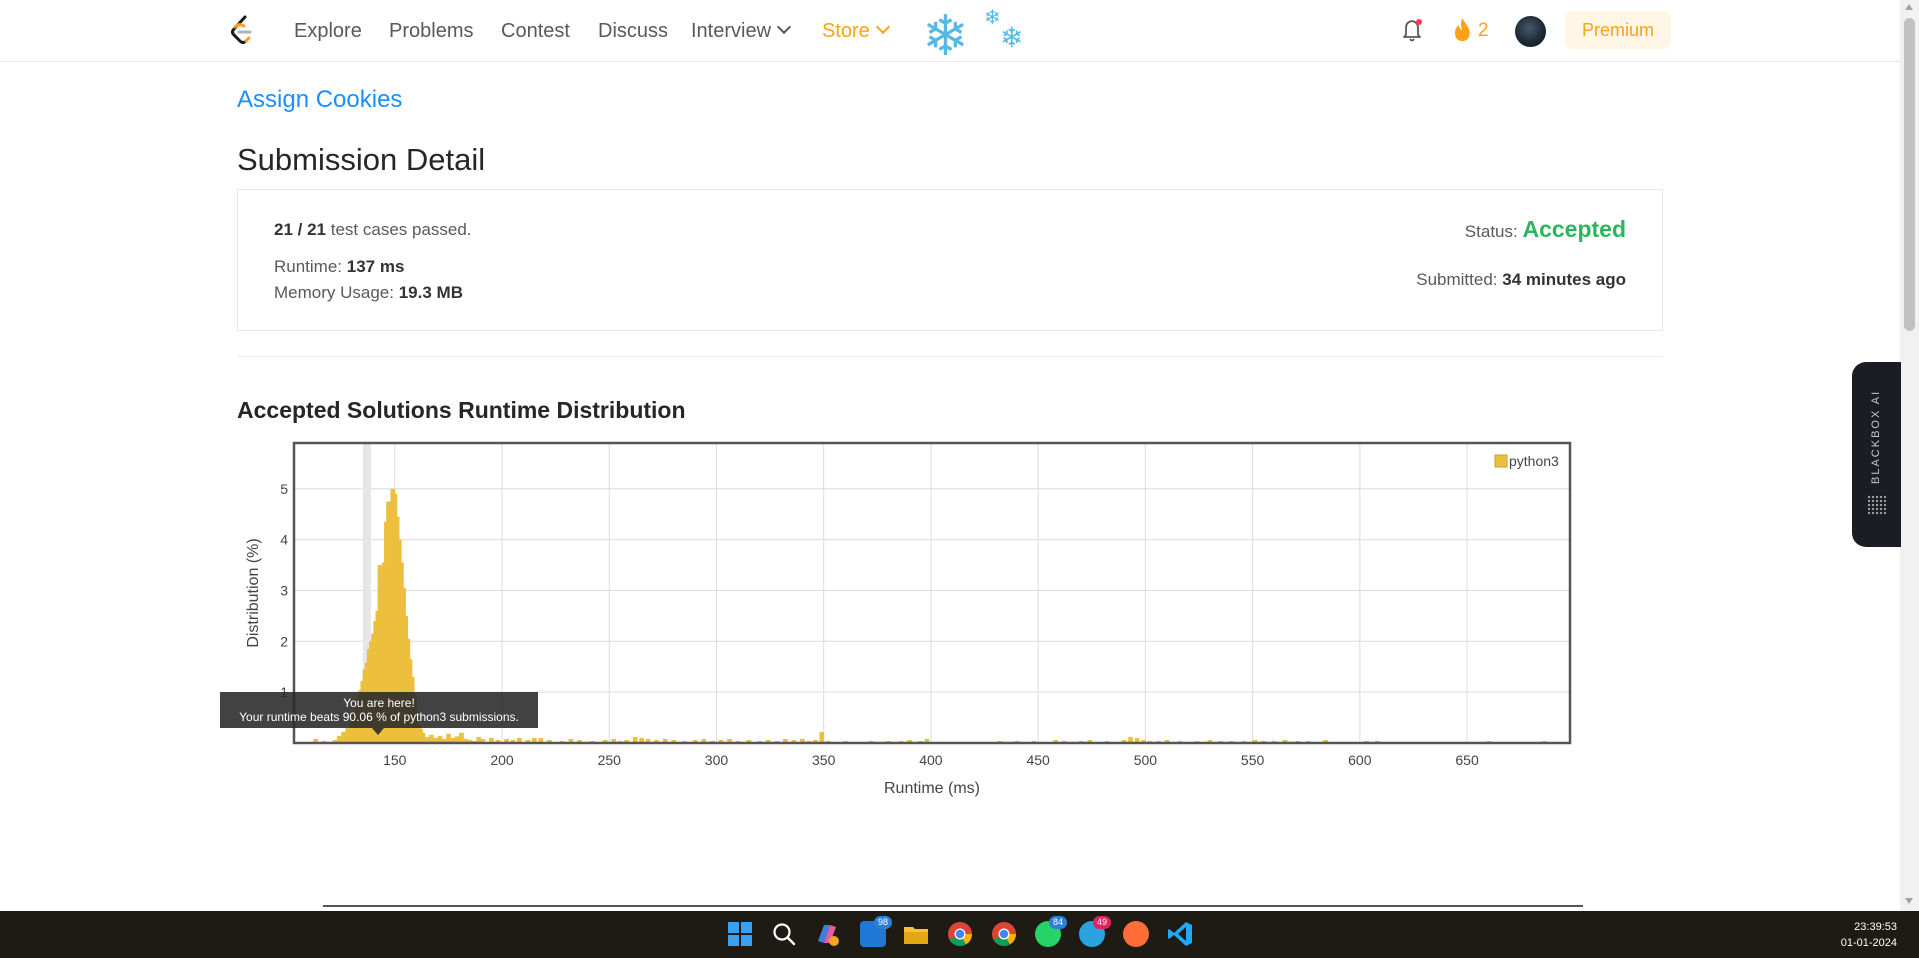 This screenshot has height=958, width=1919. Describe the element at coordinates (1051, 931) in the screenshot. I see `whatsapp-icon: 84` at that location.